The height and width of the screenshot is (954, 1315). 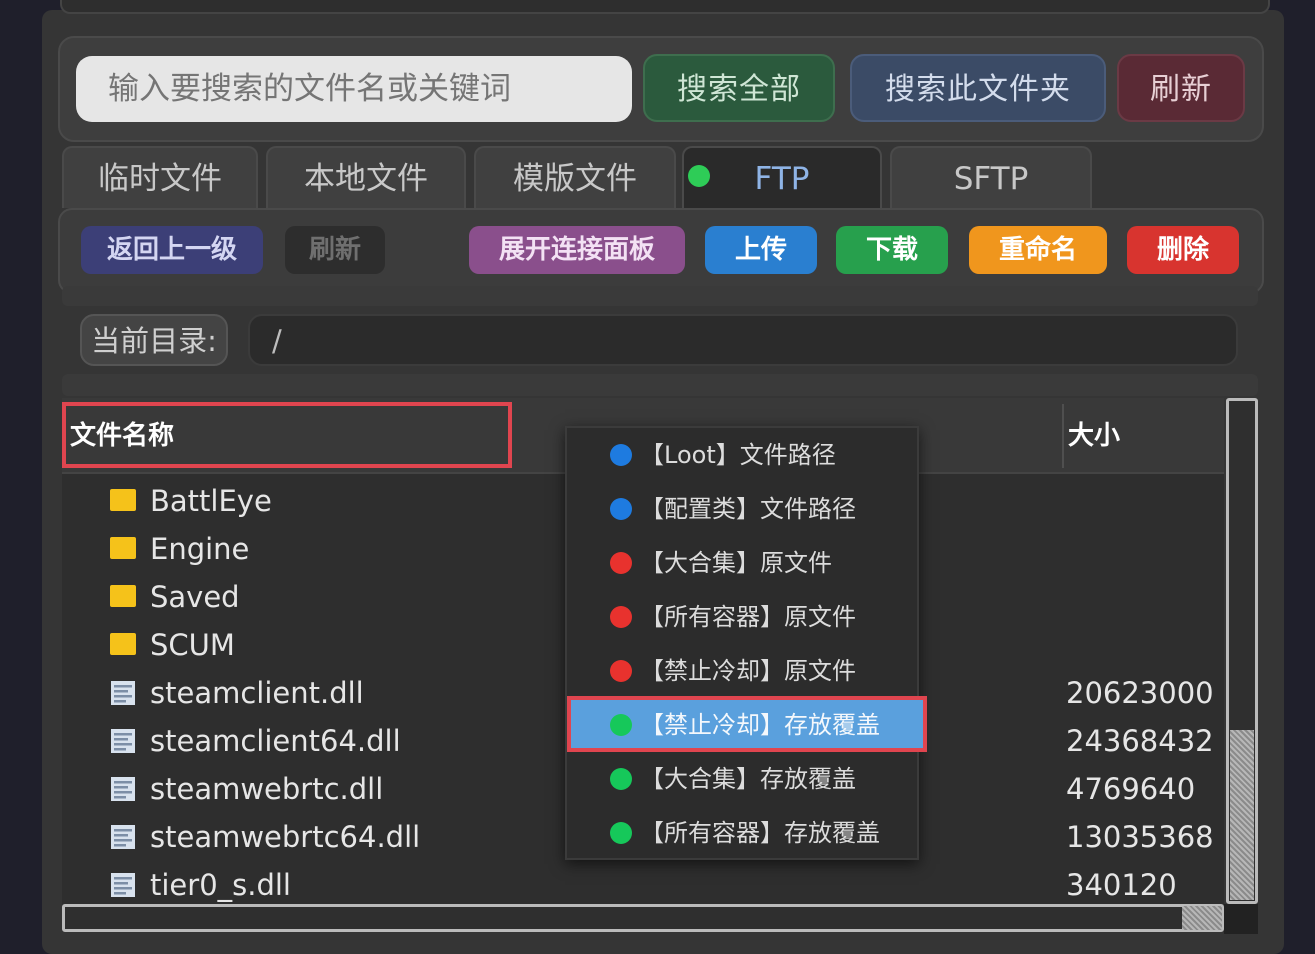 I want to click on tab-template-files: 模版文件, so click(x=575, y=177).